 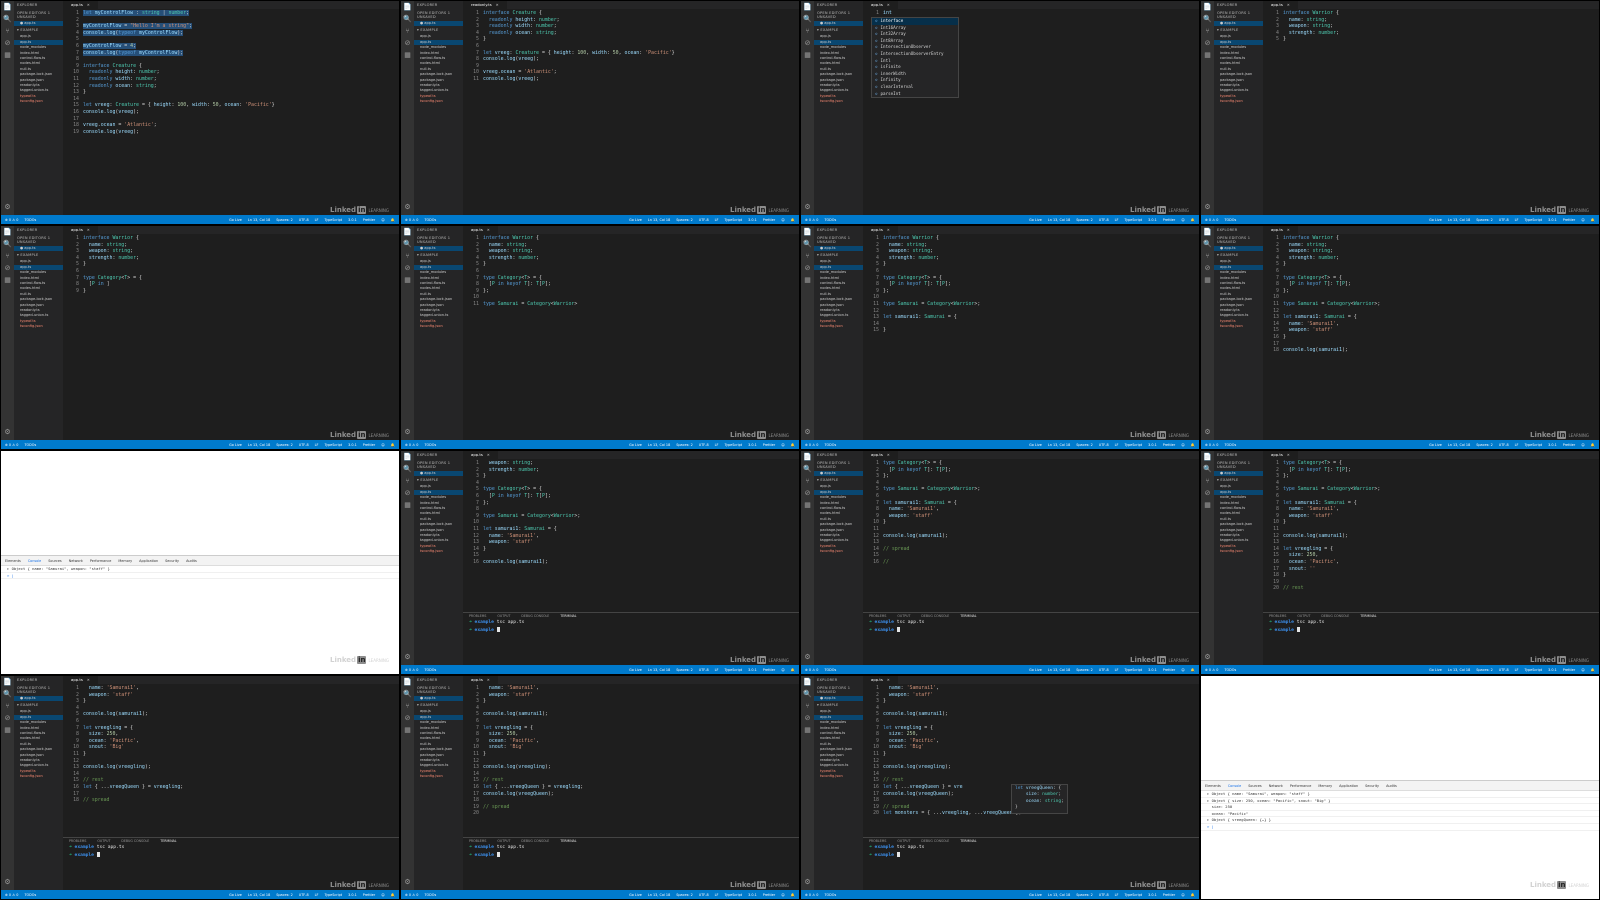 I want to click on status-item: 3.0.1, so click(x=1152, y=220).